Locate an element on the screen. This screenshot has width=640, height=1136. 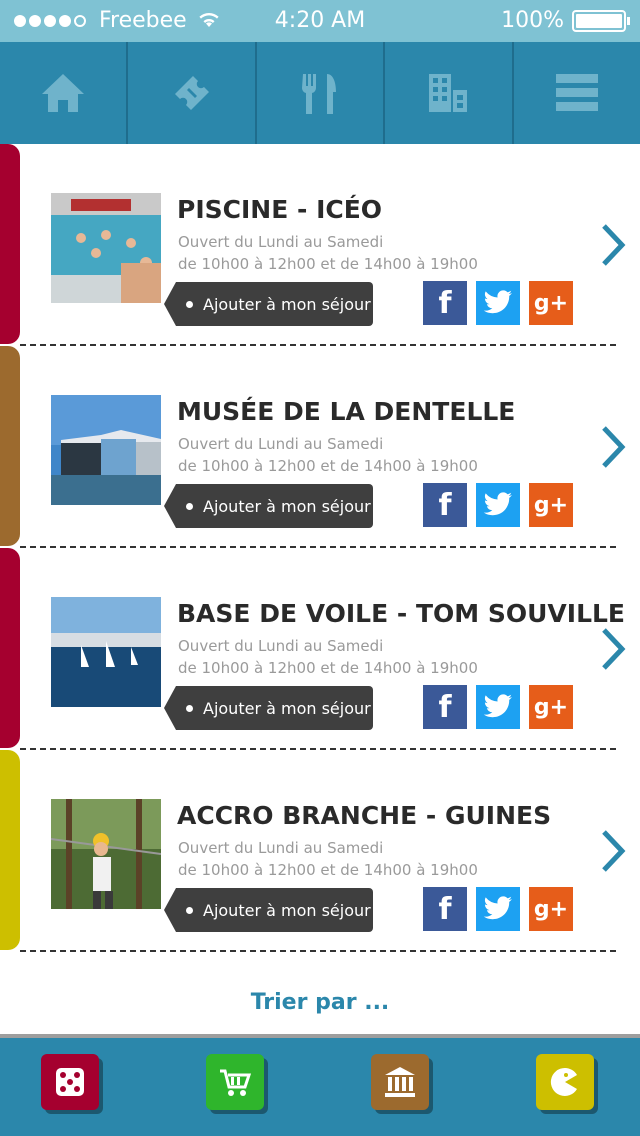
nav-menu is located at coordinates (577, 93).